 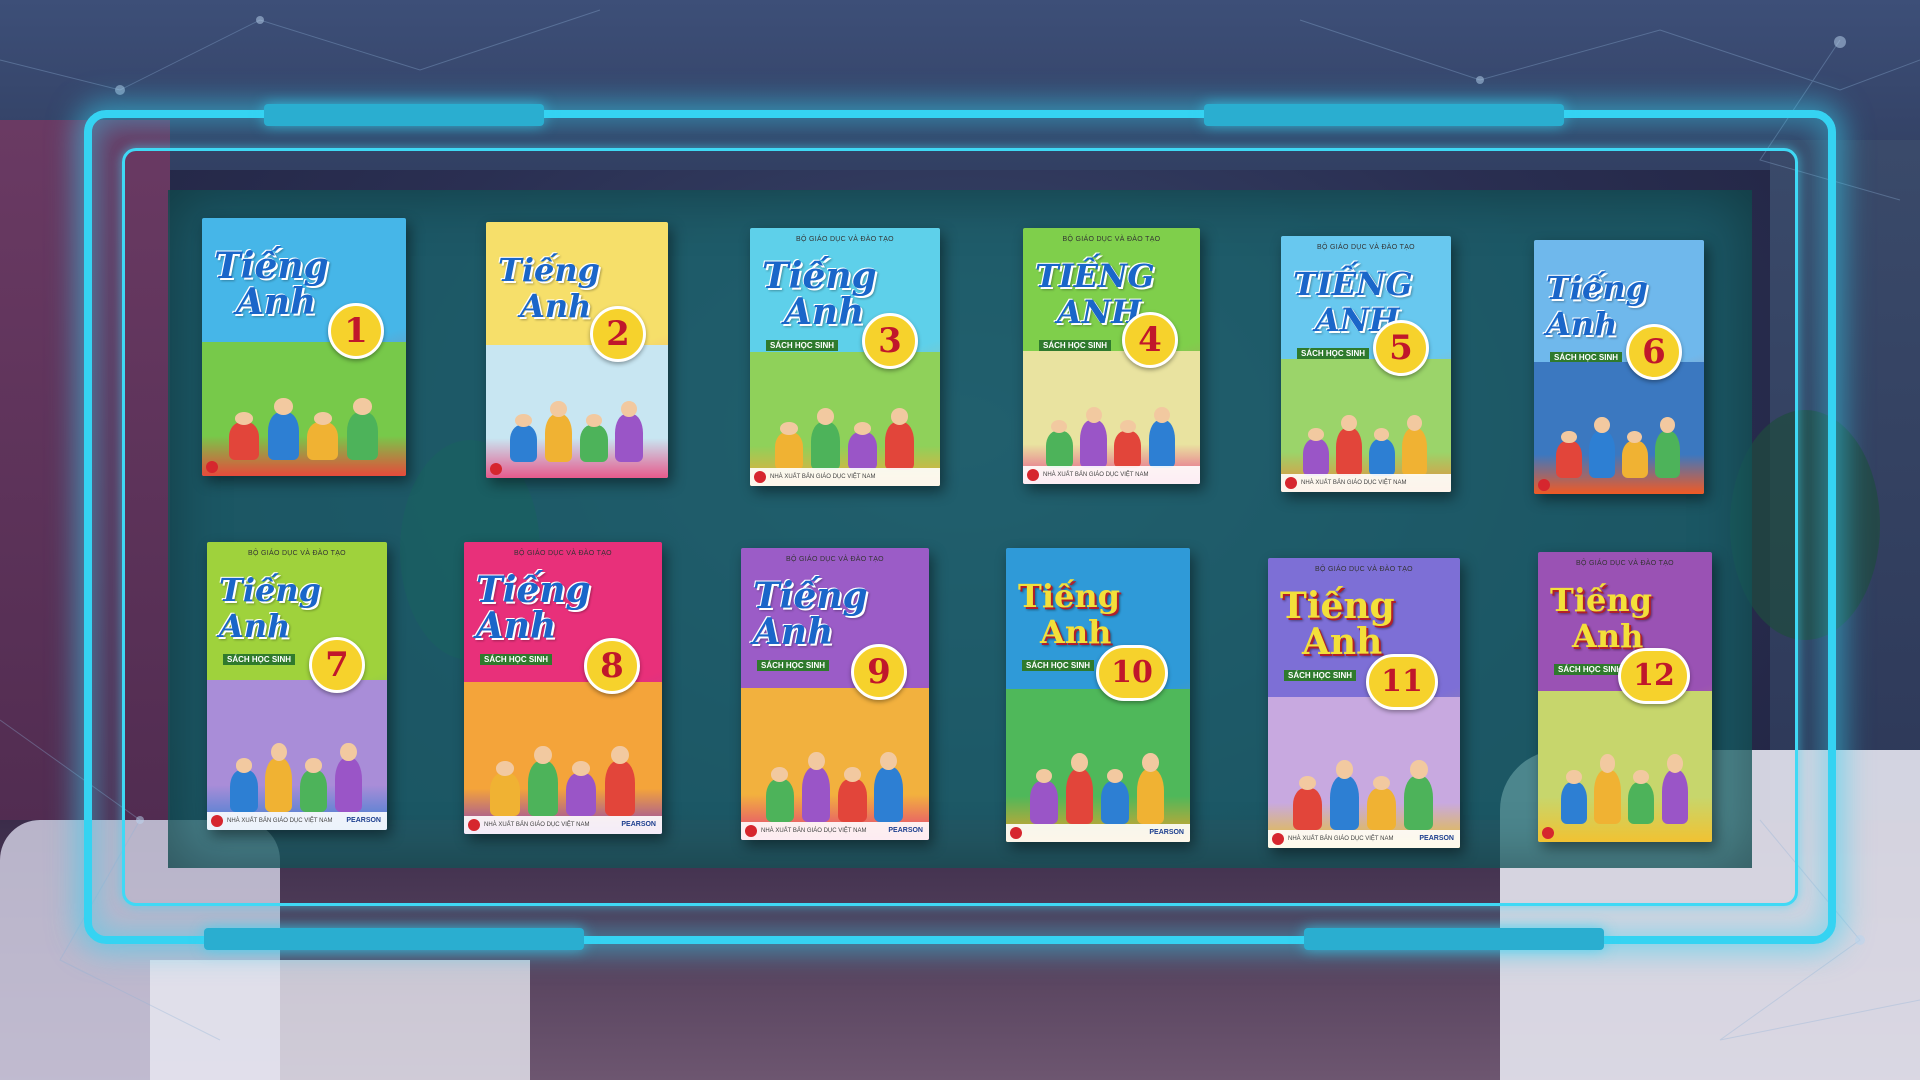 What do you see at coordinates (404, 115) in the screenshot?
I see `frame-tab-top-left` at bounding box center [404, 115].